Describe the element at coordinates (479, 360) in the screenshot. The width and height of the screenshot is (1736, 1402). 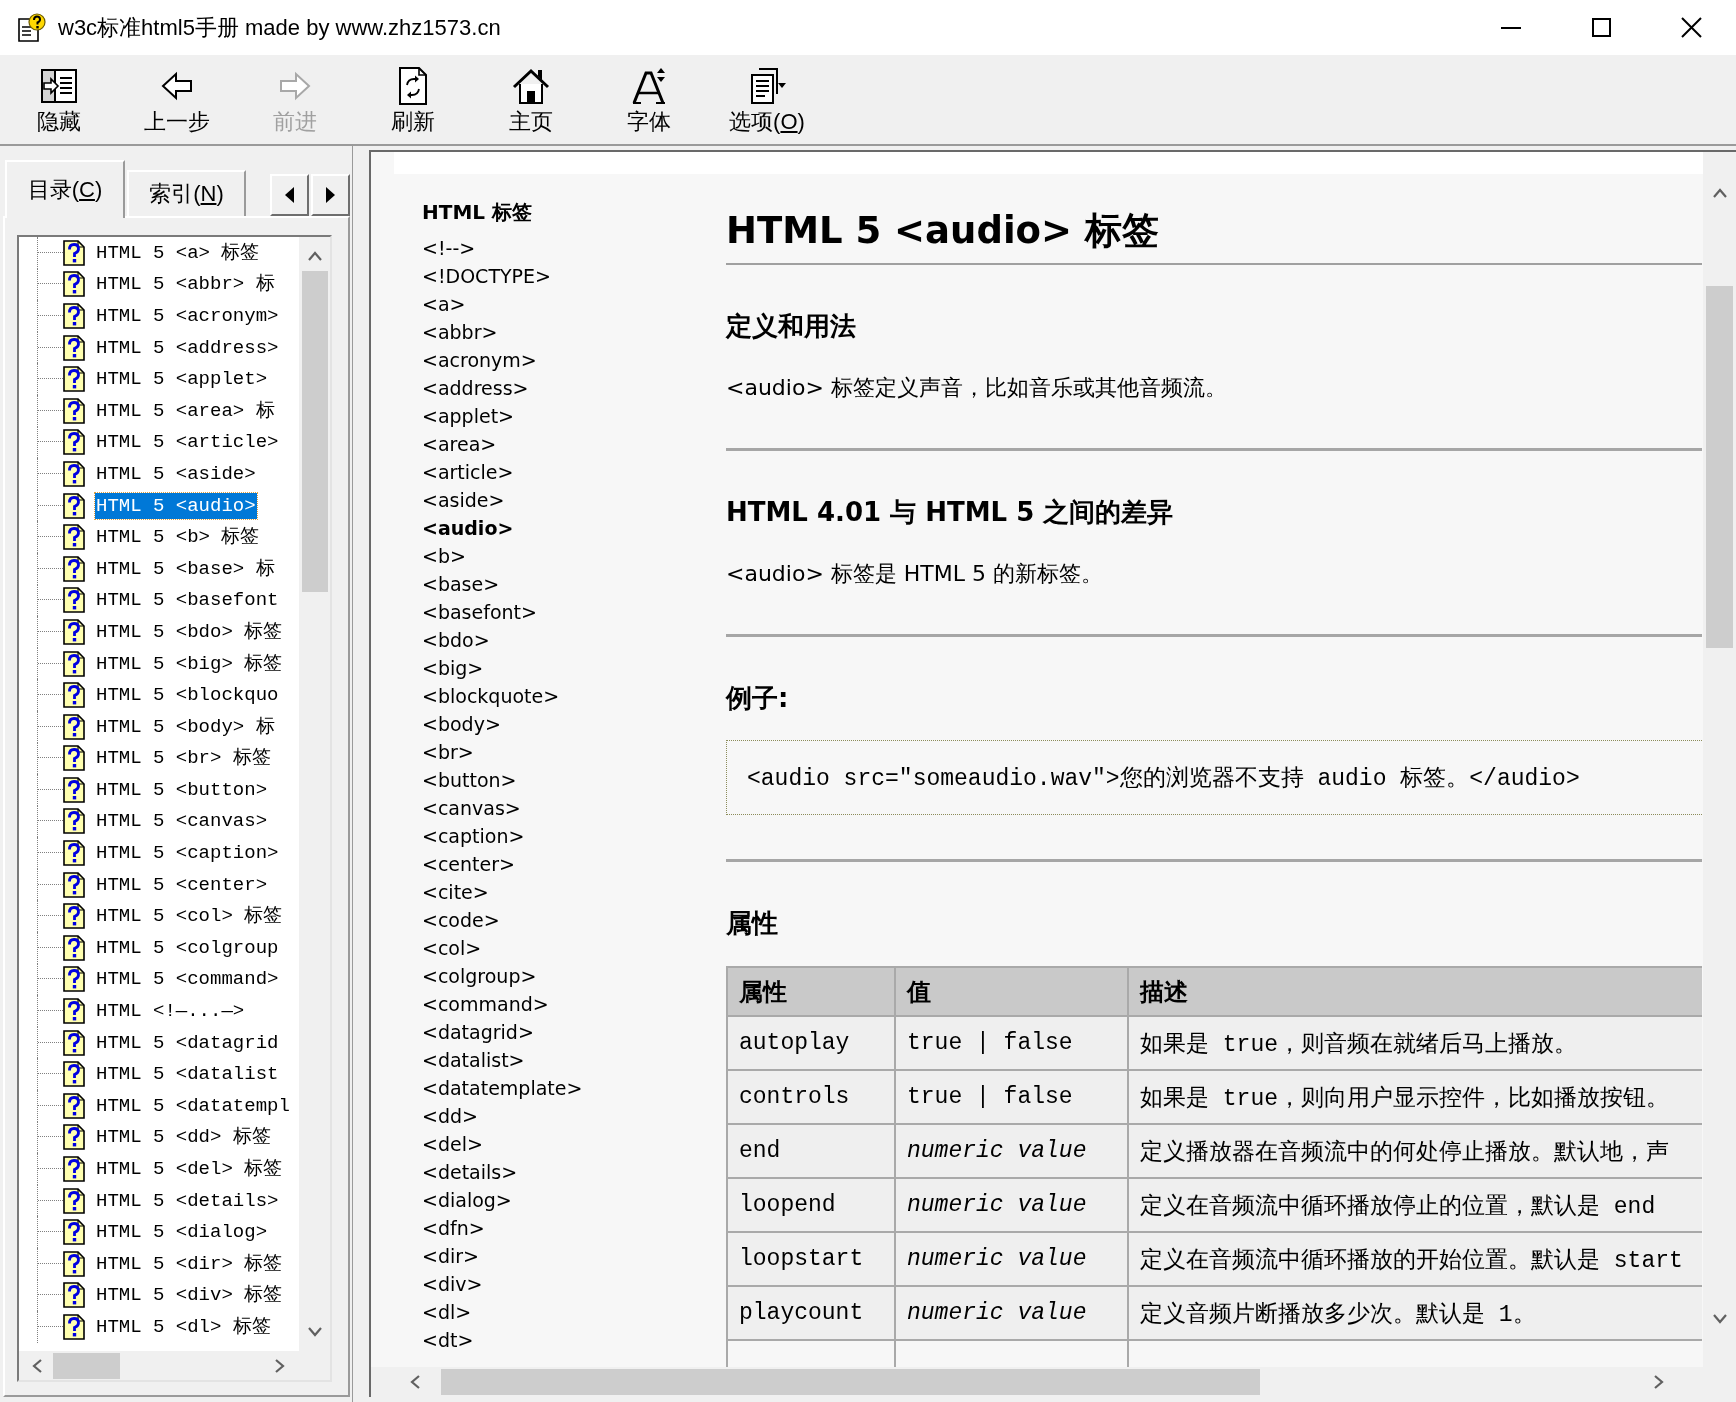
I see `tag-link: <acronym>` at that location.